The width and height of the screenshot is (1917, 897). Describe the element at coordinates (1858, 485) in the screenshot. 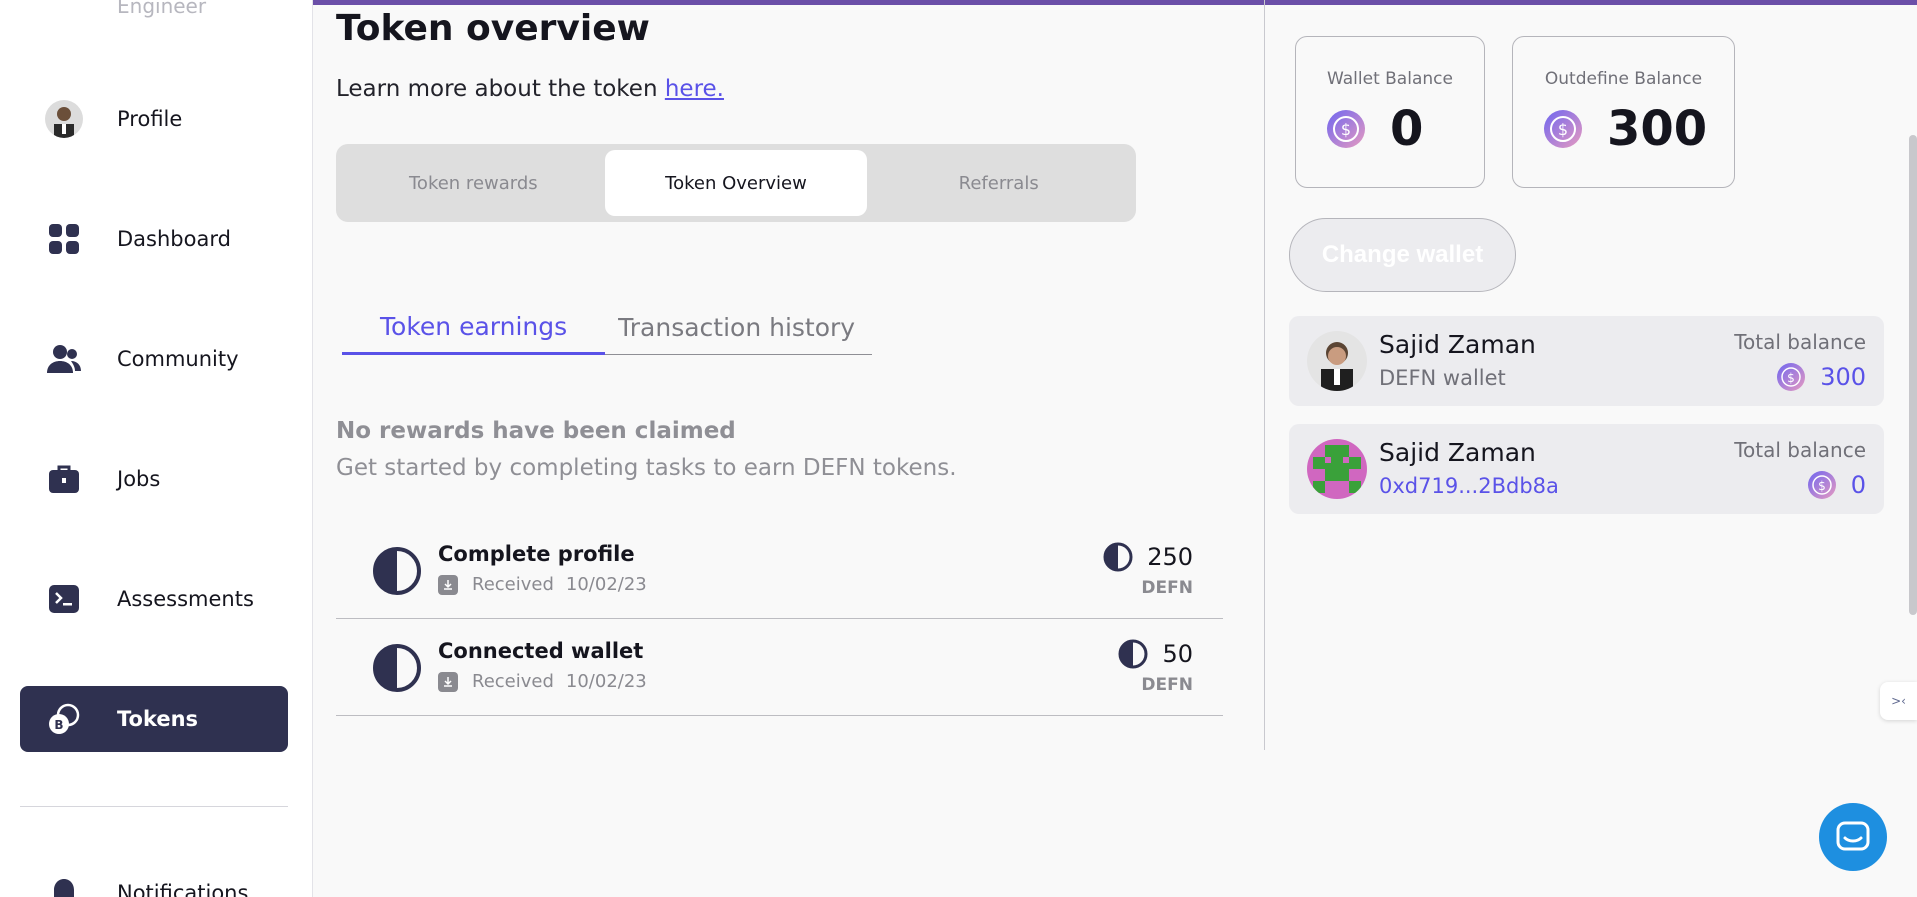

I see `total-balance-value: 0` at that location.